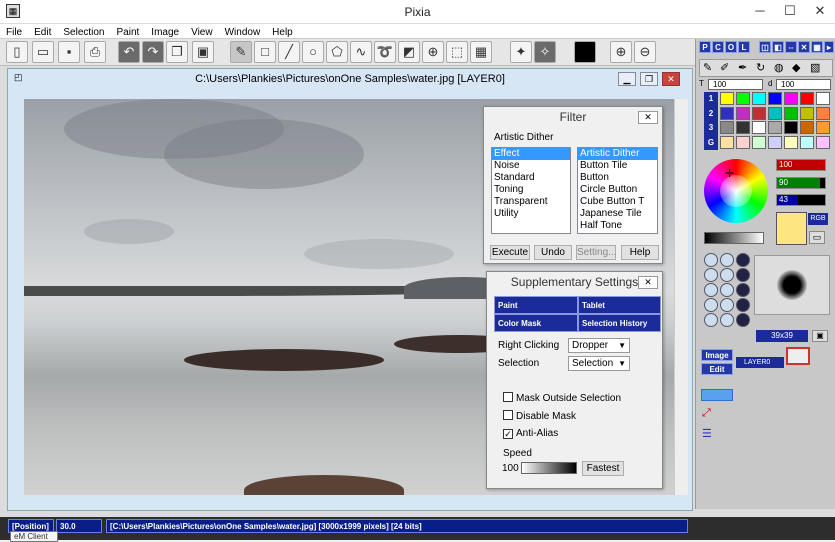  I want to click on tab-selection-history: Selection History, so click(619, 323).